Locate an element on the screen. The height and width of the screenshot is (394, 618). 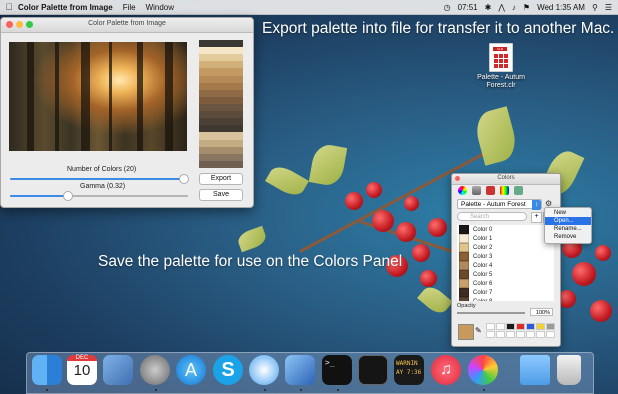
calendar-icon: DEC 10 is located at coordinates (82, 370).